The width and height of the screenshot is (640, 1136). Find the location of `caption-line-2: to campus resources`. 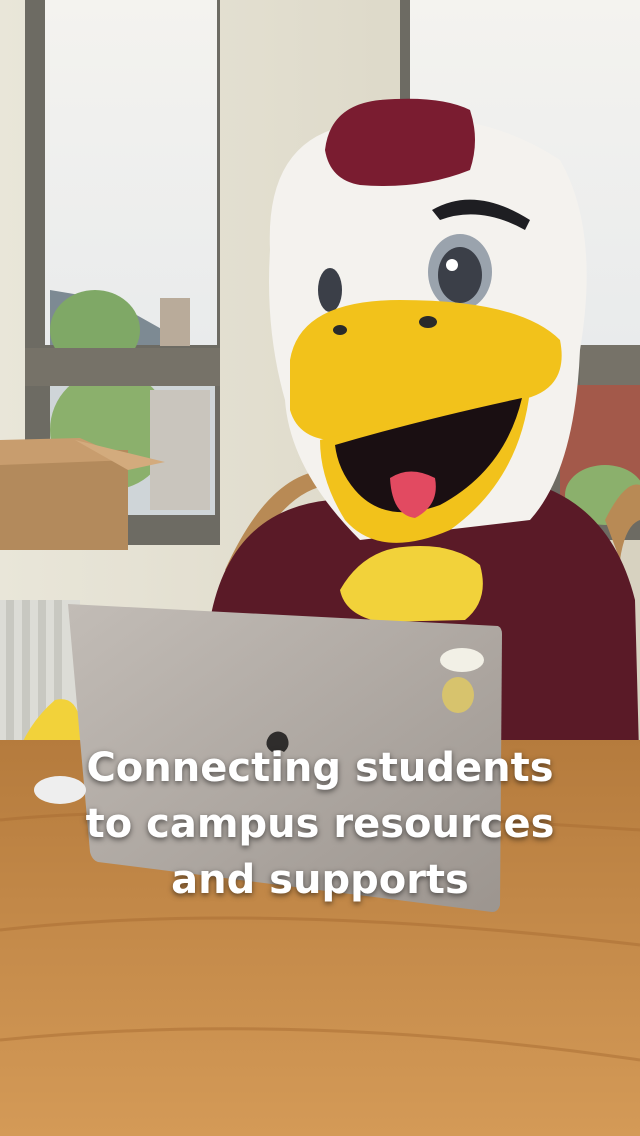

caption-line-2: to campus resources is located at coordinates (320, 824).